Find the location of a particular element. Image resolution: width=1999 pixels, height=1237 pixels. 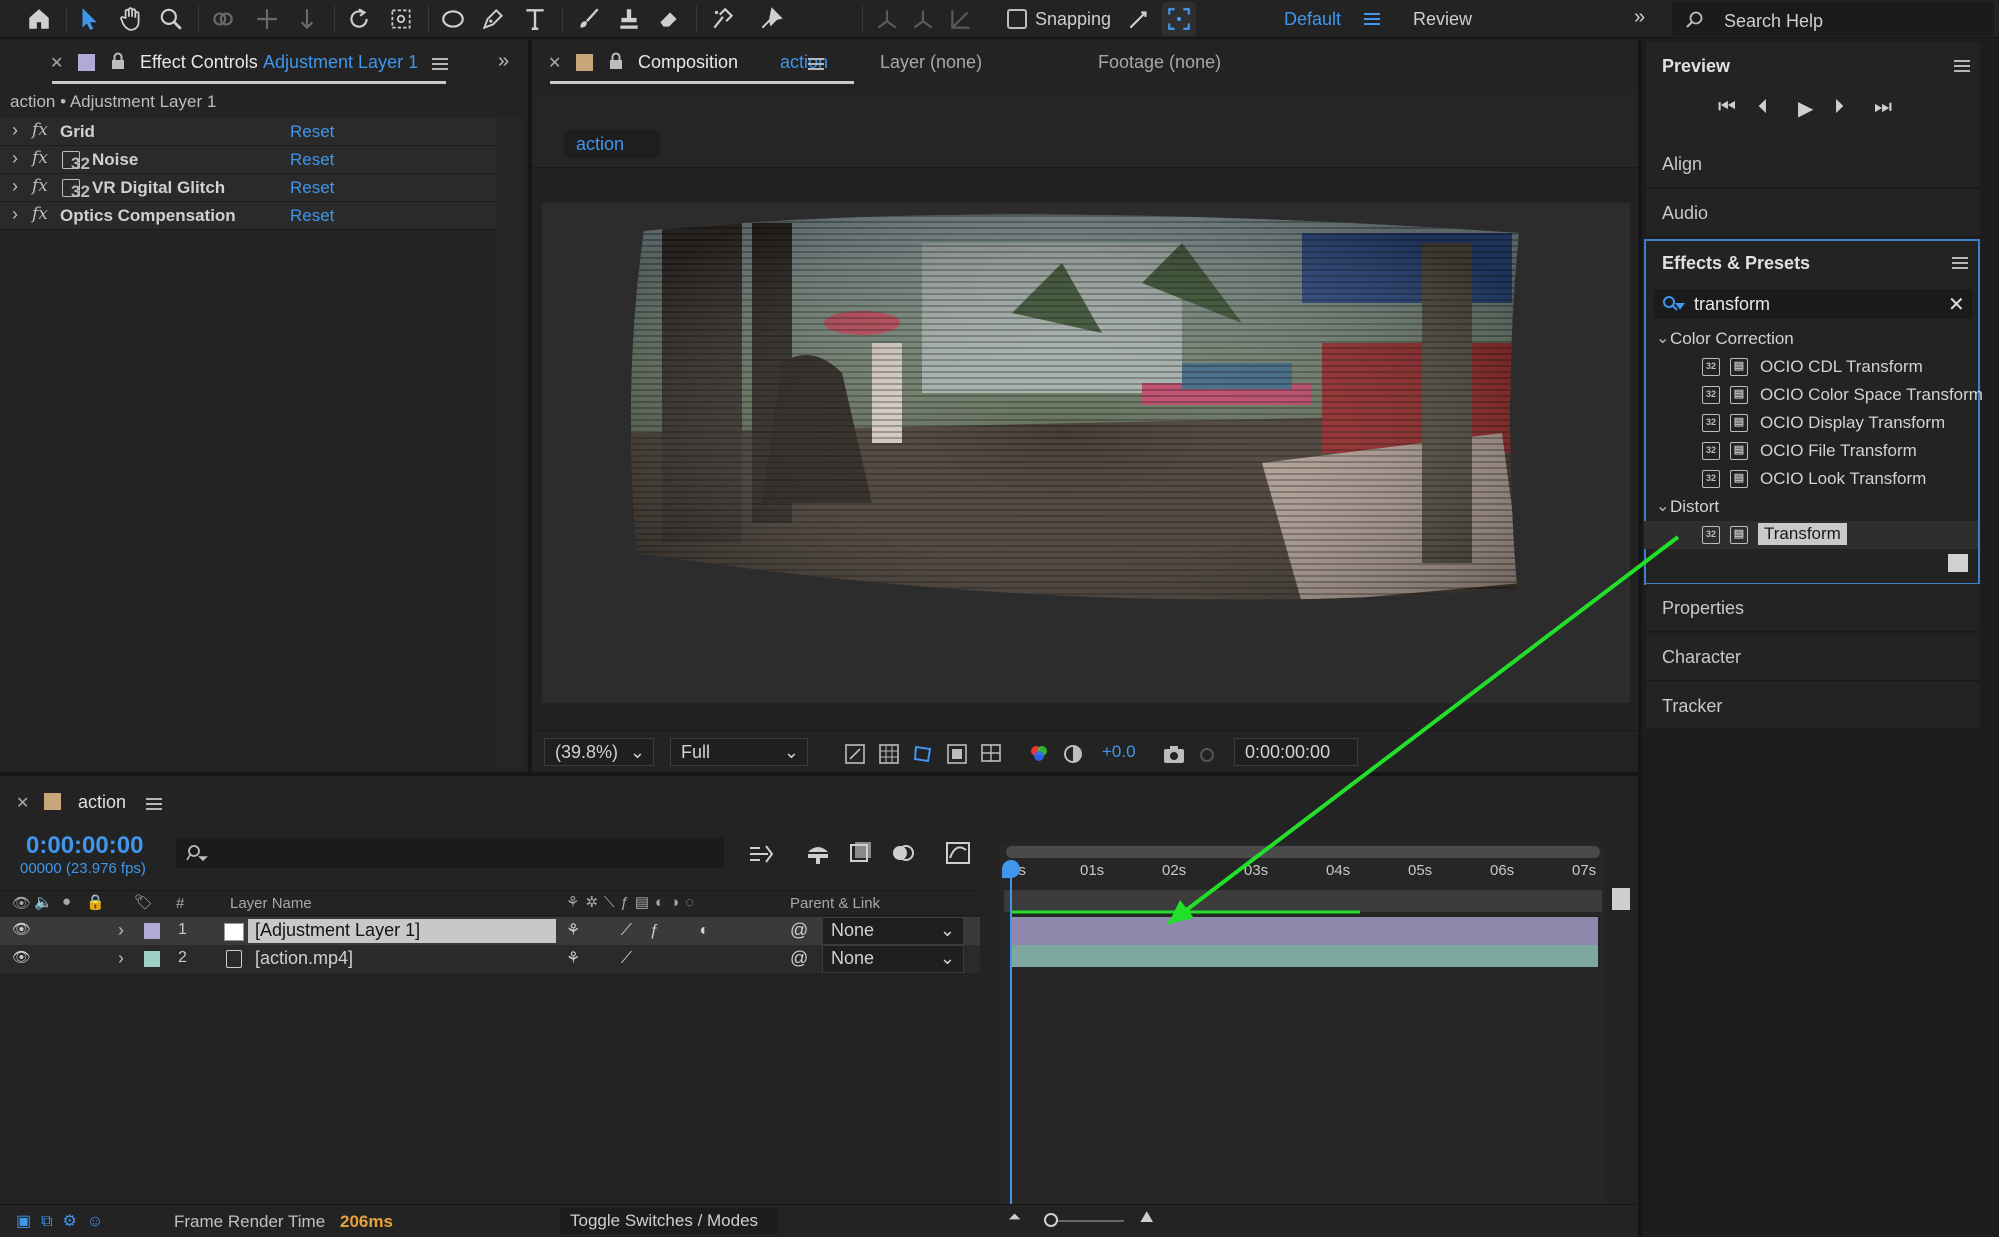

zoom-tool-icon is located at coordinates (171, 19).